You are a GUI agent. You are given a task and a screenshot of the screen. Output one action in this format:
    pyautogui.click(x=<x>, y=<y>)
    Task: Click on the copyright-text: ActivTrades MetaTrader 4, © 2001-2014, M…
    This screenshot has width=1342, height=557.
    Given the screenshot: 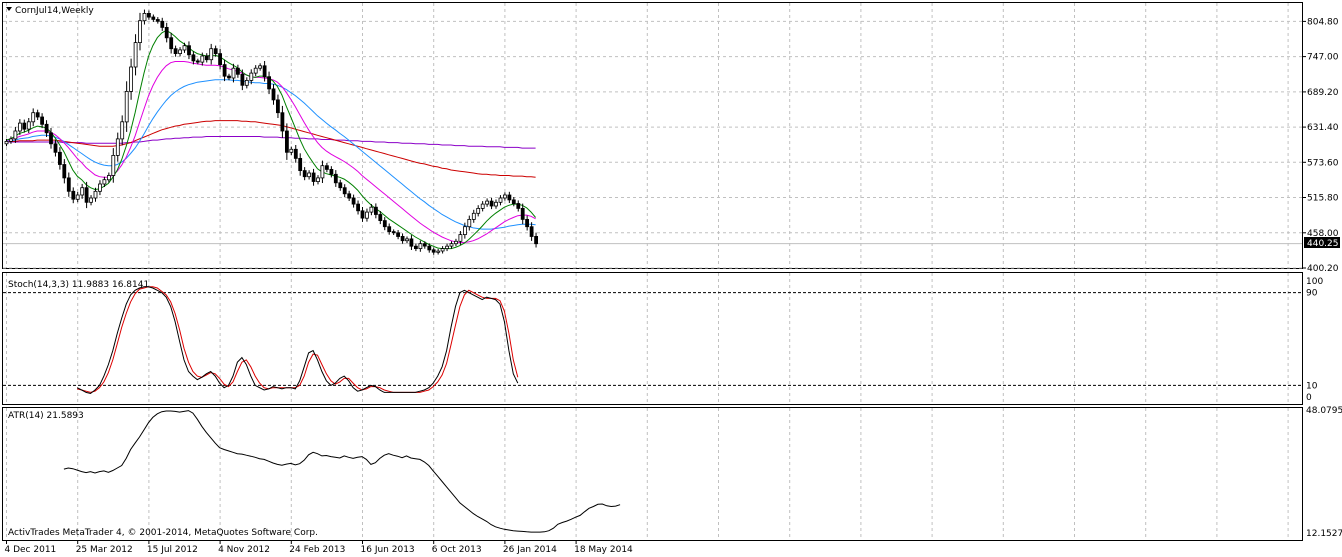 What is the action you would take?
    pyautogui.click(x=163, y=533)
    